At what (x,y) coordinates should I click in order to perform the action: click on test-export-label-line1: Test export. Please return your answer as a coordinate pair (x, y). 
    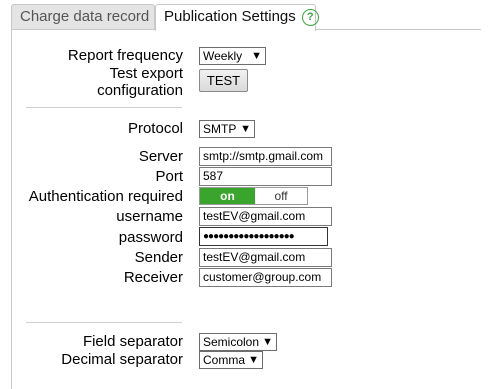
    Looking at the image, I should click on (146, 73).